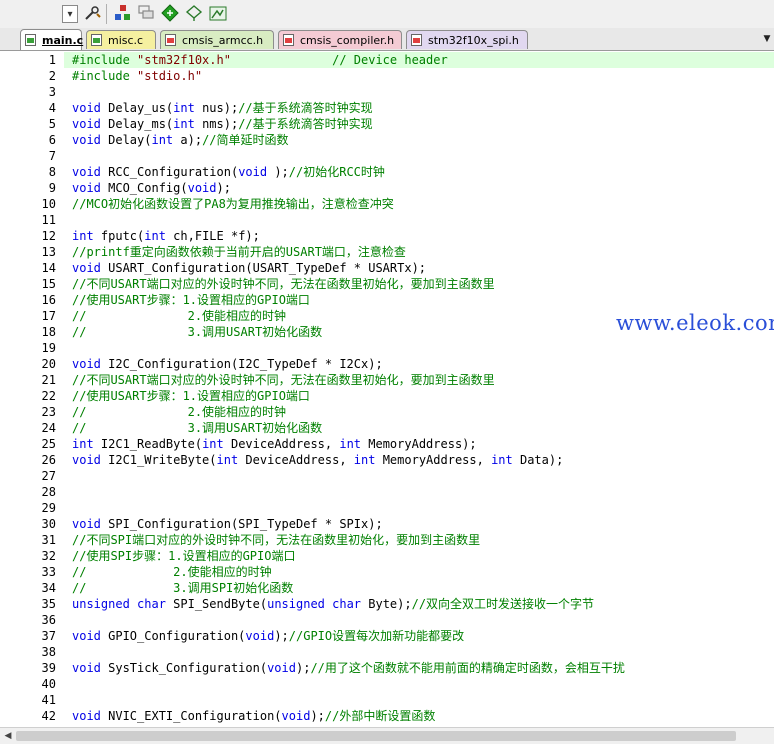 The height and width of the screenshot is (744, 774). I want to click on code-line: 11, so click(387, 220).